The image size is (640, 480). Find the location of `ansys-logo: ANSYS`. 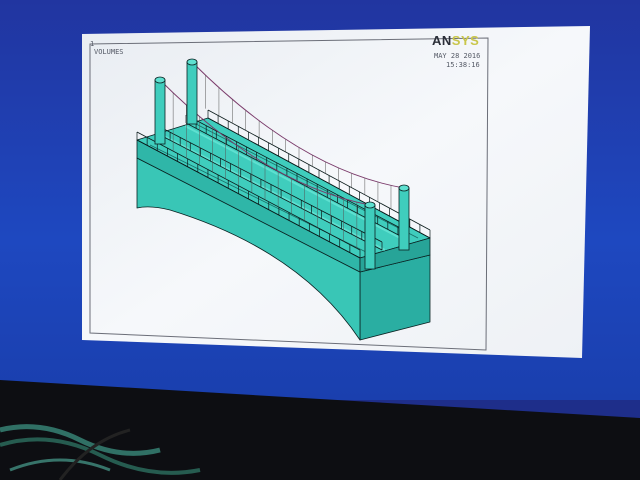

ansys-logo: ANSYS is located at coordinates (456, 40).